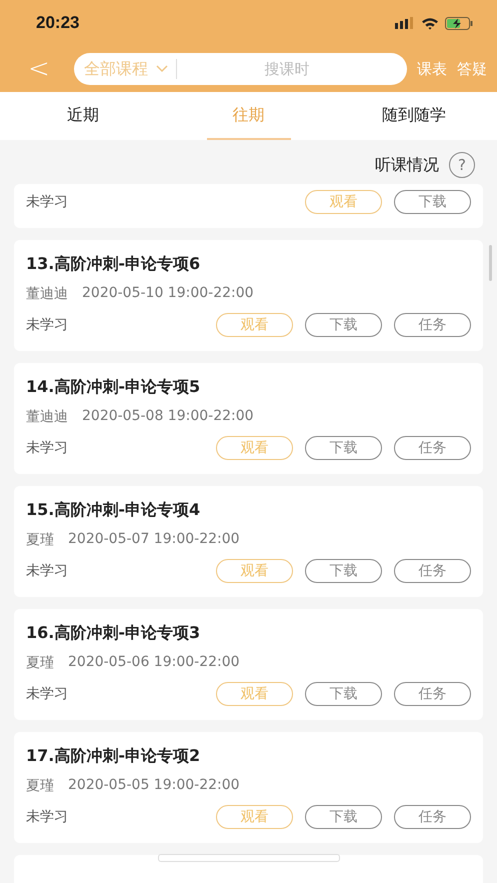 The height and width of the screenshot is (883, 497). Describe the element at coordinates (168, 417) in the screenshot. I see `lesson-time: 2020-05-08 19:00-22:00` at that location.